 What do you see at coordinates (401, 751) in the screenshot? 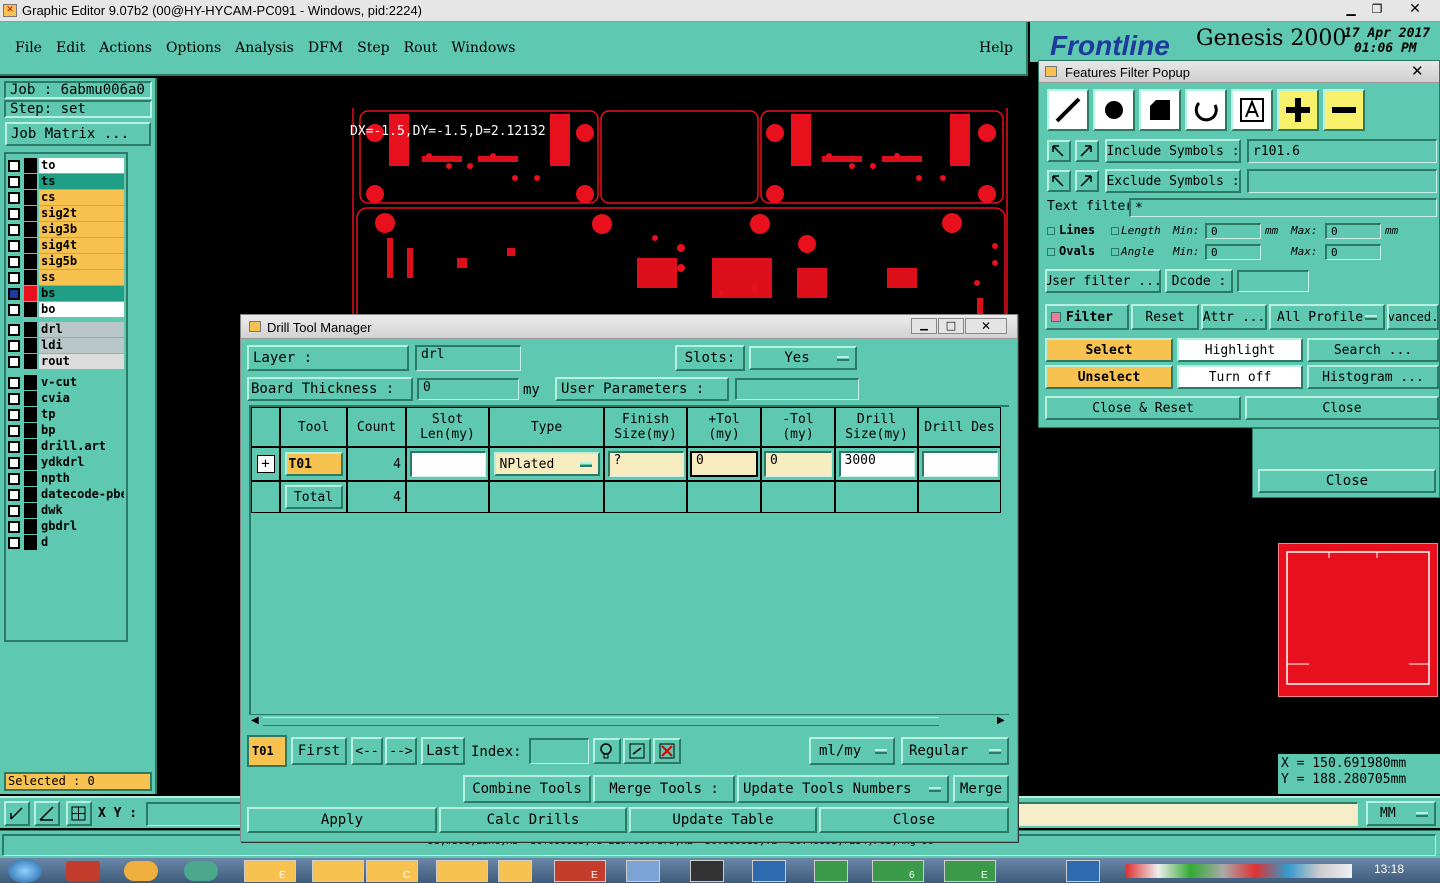
I see `next-button: -->` at bounding box center [401, 751].